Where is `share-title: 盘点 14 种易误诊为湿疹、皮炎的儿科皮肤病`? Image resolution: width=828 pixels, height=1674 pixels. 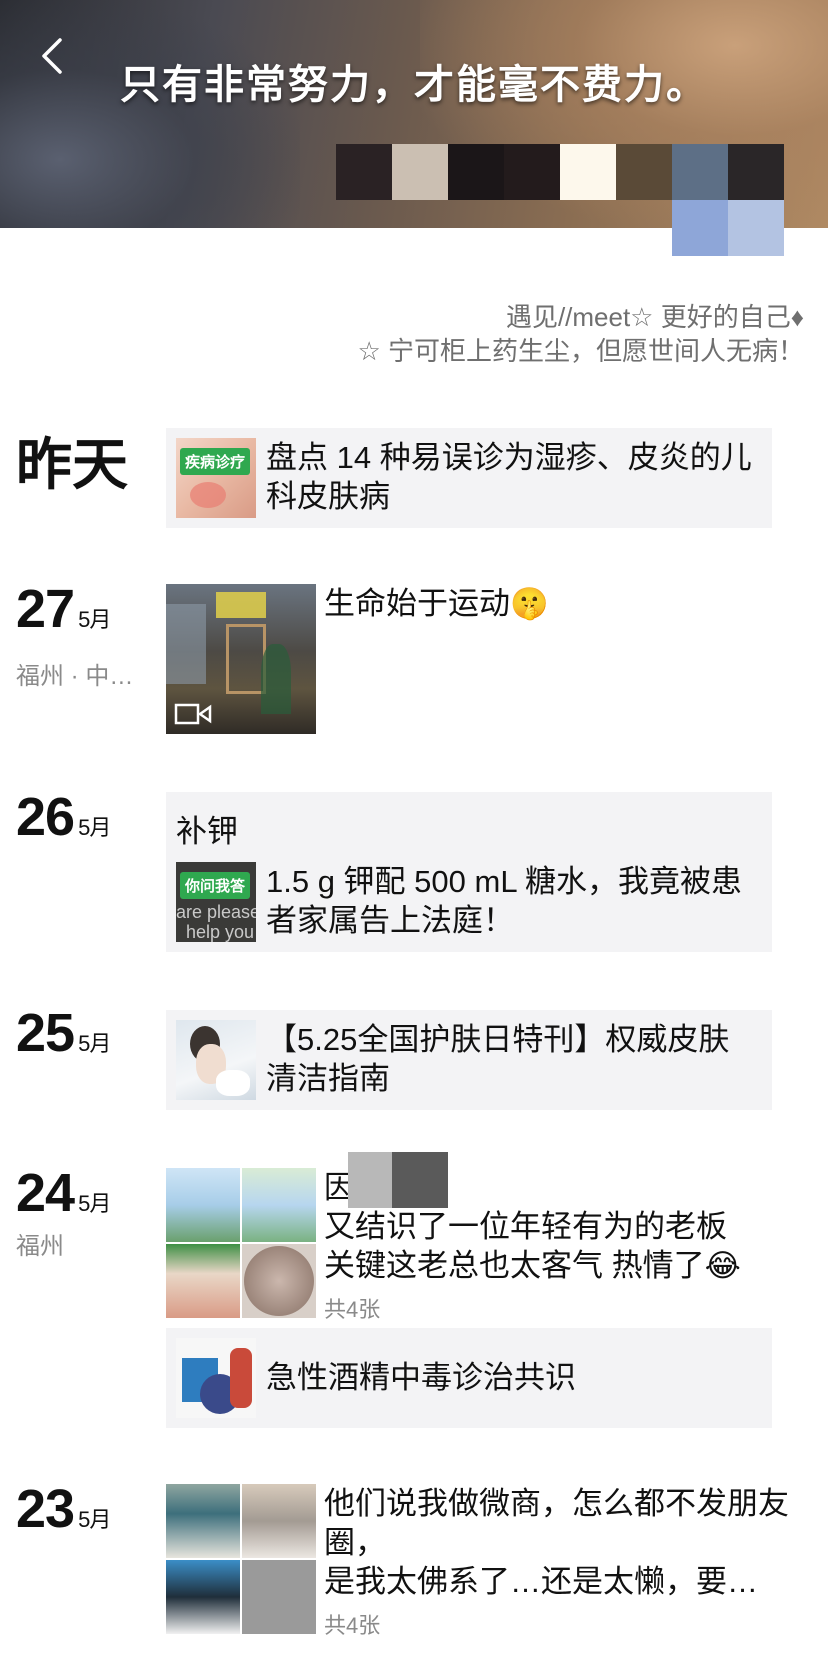 share-title: 盘点 14 种易误诊为湿疹、皮炎的儿科皮肤病 is located at coordinates (509, 477).